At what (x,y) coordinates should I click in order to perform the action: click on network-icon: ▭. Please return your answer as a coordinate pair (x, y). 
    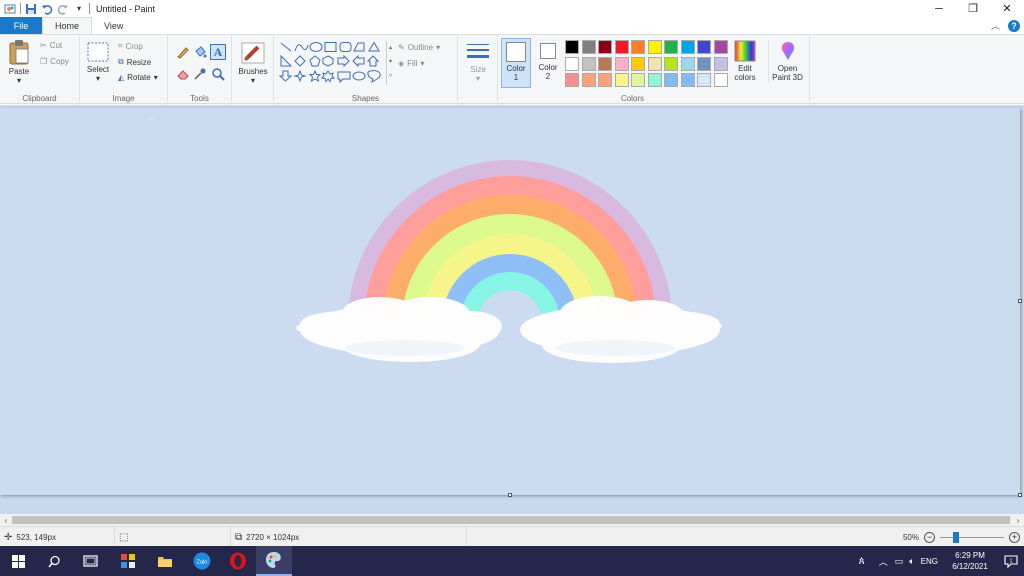
    Looking at the image, I should click on (899, 561).